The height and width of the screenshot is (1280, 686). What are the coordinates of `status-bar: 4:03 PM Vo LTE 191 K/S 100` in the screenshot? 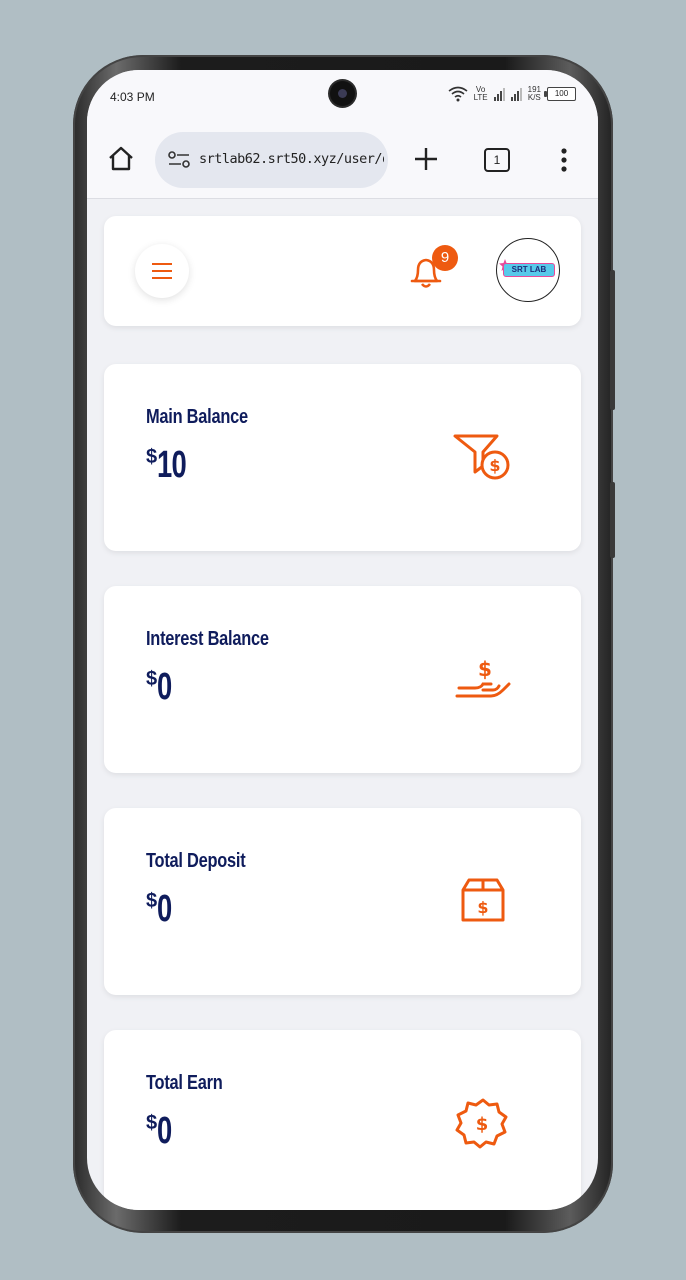 It's located at (342, 98).